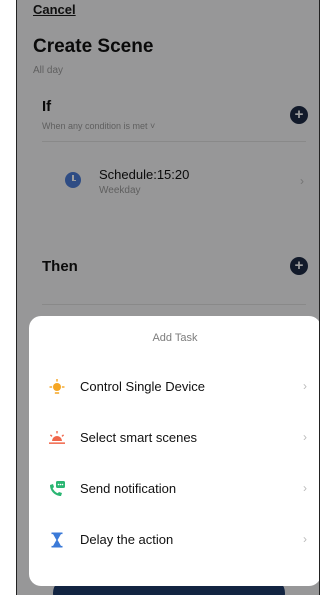  I want to click on task-option-send-notification: Send notification ›, so click(174, 490).